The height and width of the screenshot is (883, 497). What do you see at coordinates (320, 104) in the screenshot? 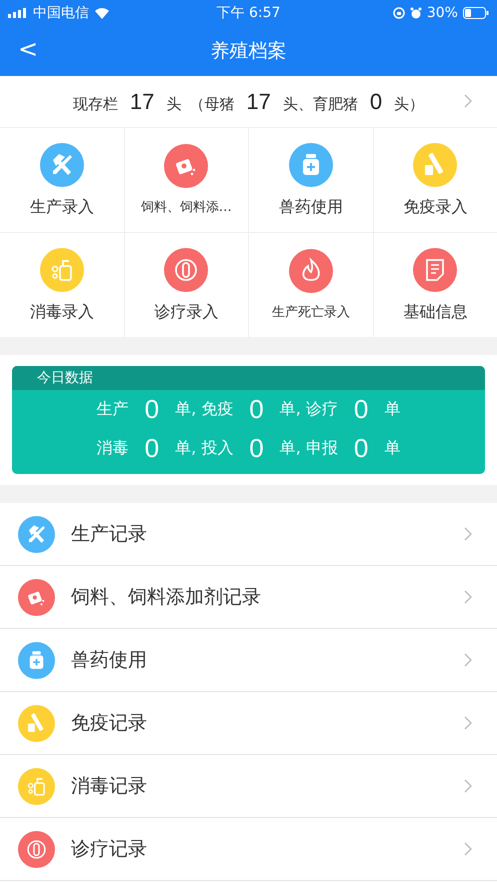
I see `summary-label: 头、育肥猪` at bounding box center [320, 104].